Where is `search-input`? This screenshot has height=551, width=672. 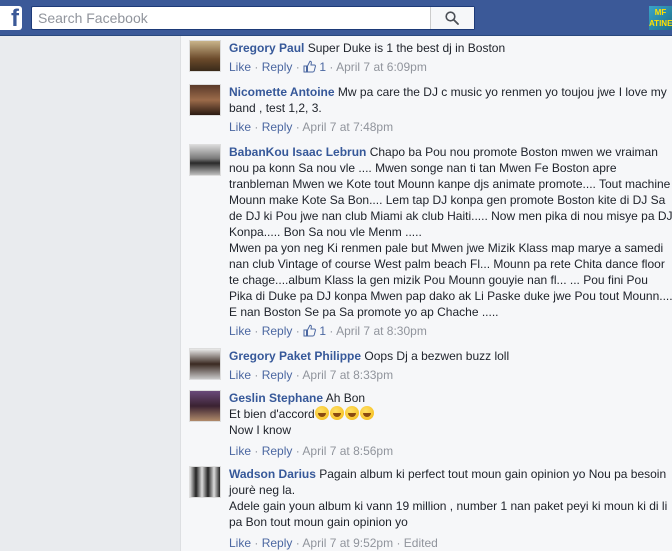
search-input is located at coordinates (232, 18).